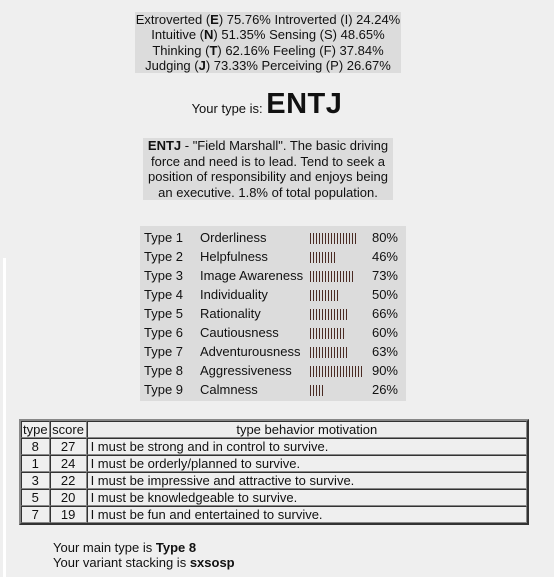 The image size is (554, 577). Describe the element at coordinates (35, 497) in the screenshot. I see `cell-type: 5` at that location.